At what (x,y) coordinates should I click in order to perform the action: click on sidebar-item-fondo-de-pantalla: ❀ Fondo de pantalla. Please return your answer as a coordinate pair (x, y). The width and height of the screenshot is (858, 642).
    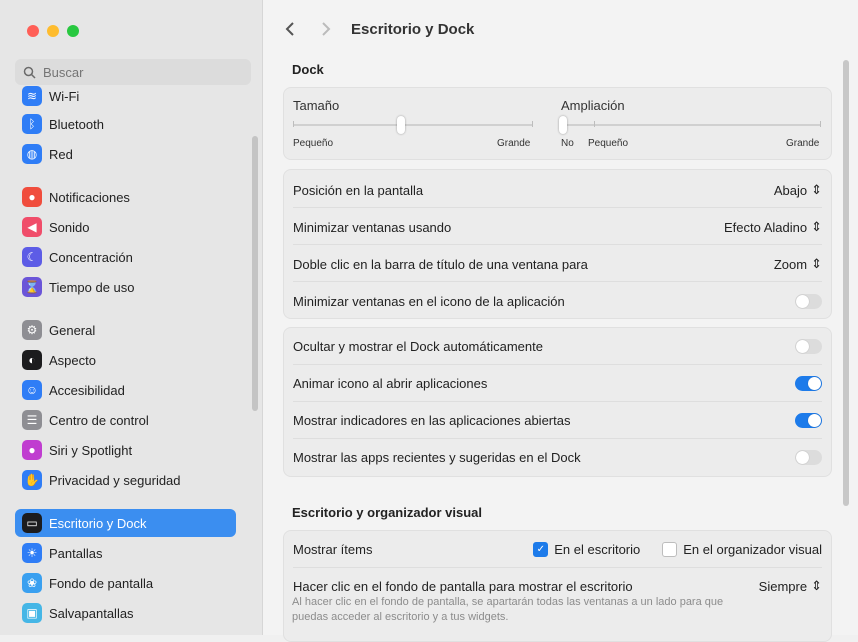
    Looking at the image, I should click on (125, 583).